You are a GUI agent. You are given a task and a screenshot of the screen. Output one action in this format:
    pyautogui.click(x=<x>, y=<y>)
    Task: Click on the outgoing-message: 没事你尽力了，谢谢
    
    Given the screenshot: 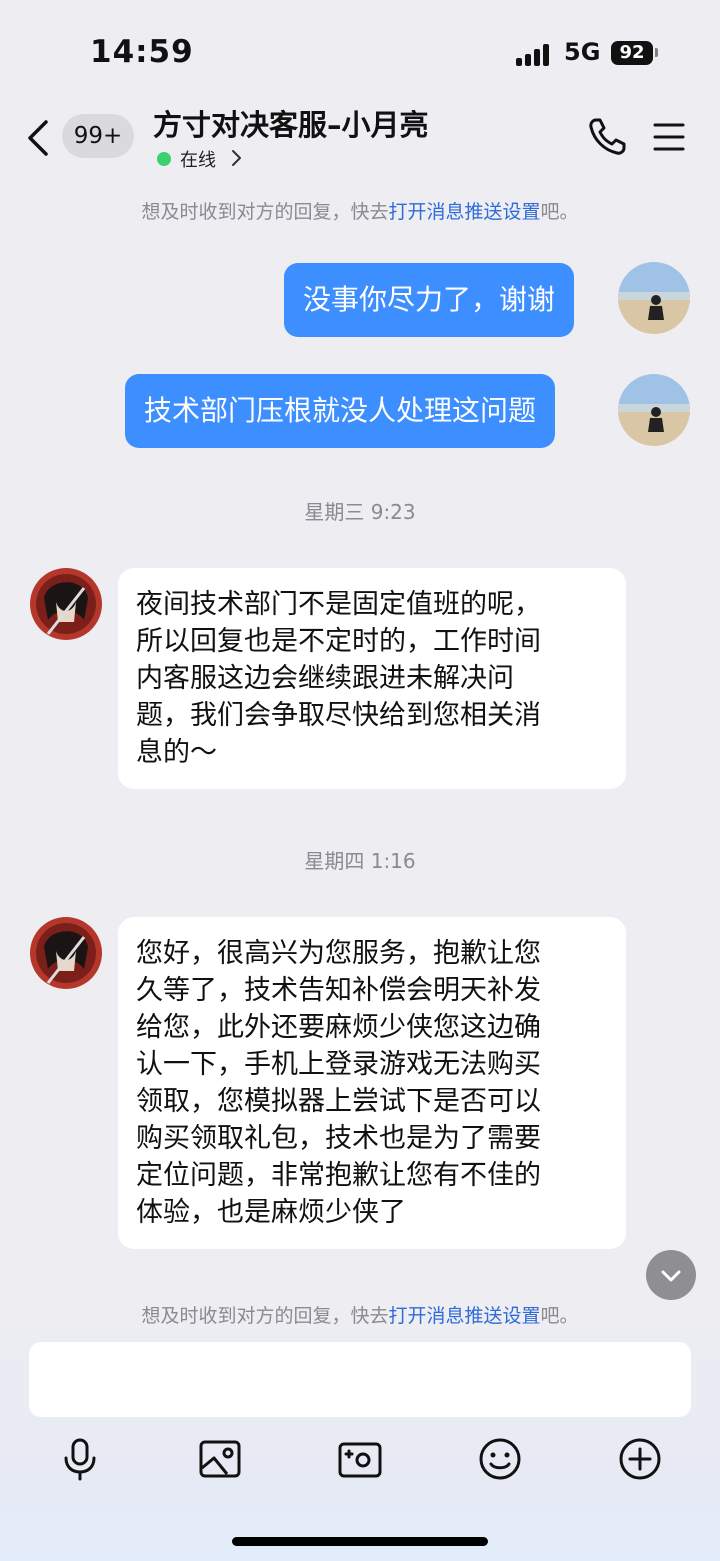 What is the action you would take?
    pyautogui.click(x=429, y=300)
    